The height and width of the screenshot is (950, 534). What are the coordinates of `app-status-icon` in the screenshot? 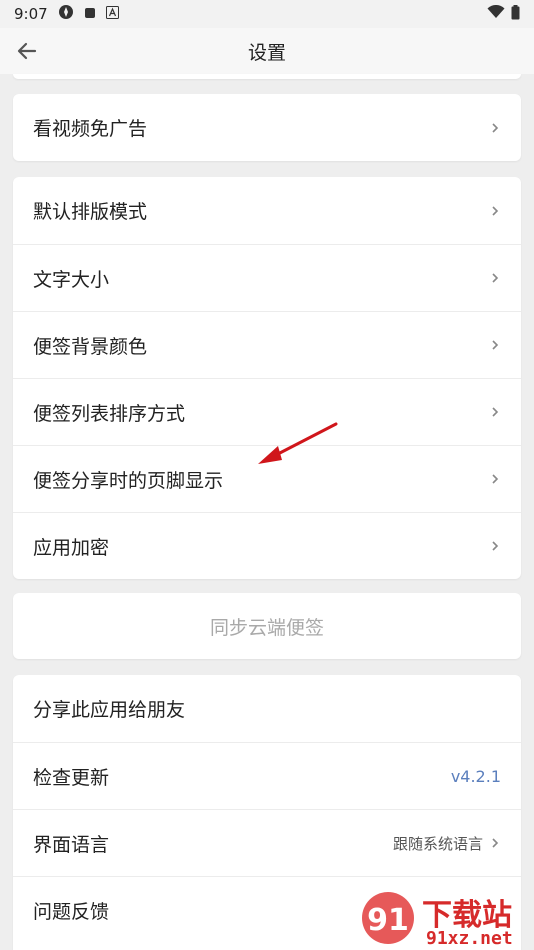 It's located at (66, 14).